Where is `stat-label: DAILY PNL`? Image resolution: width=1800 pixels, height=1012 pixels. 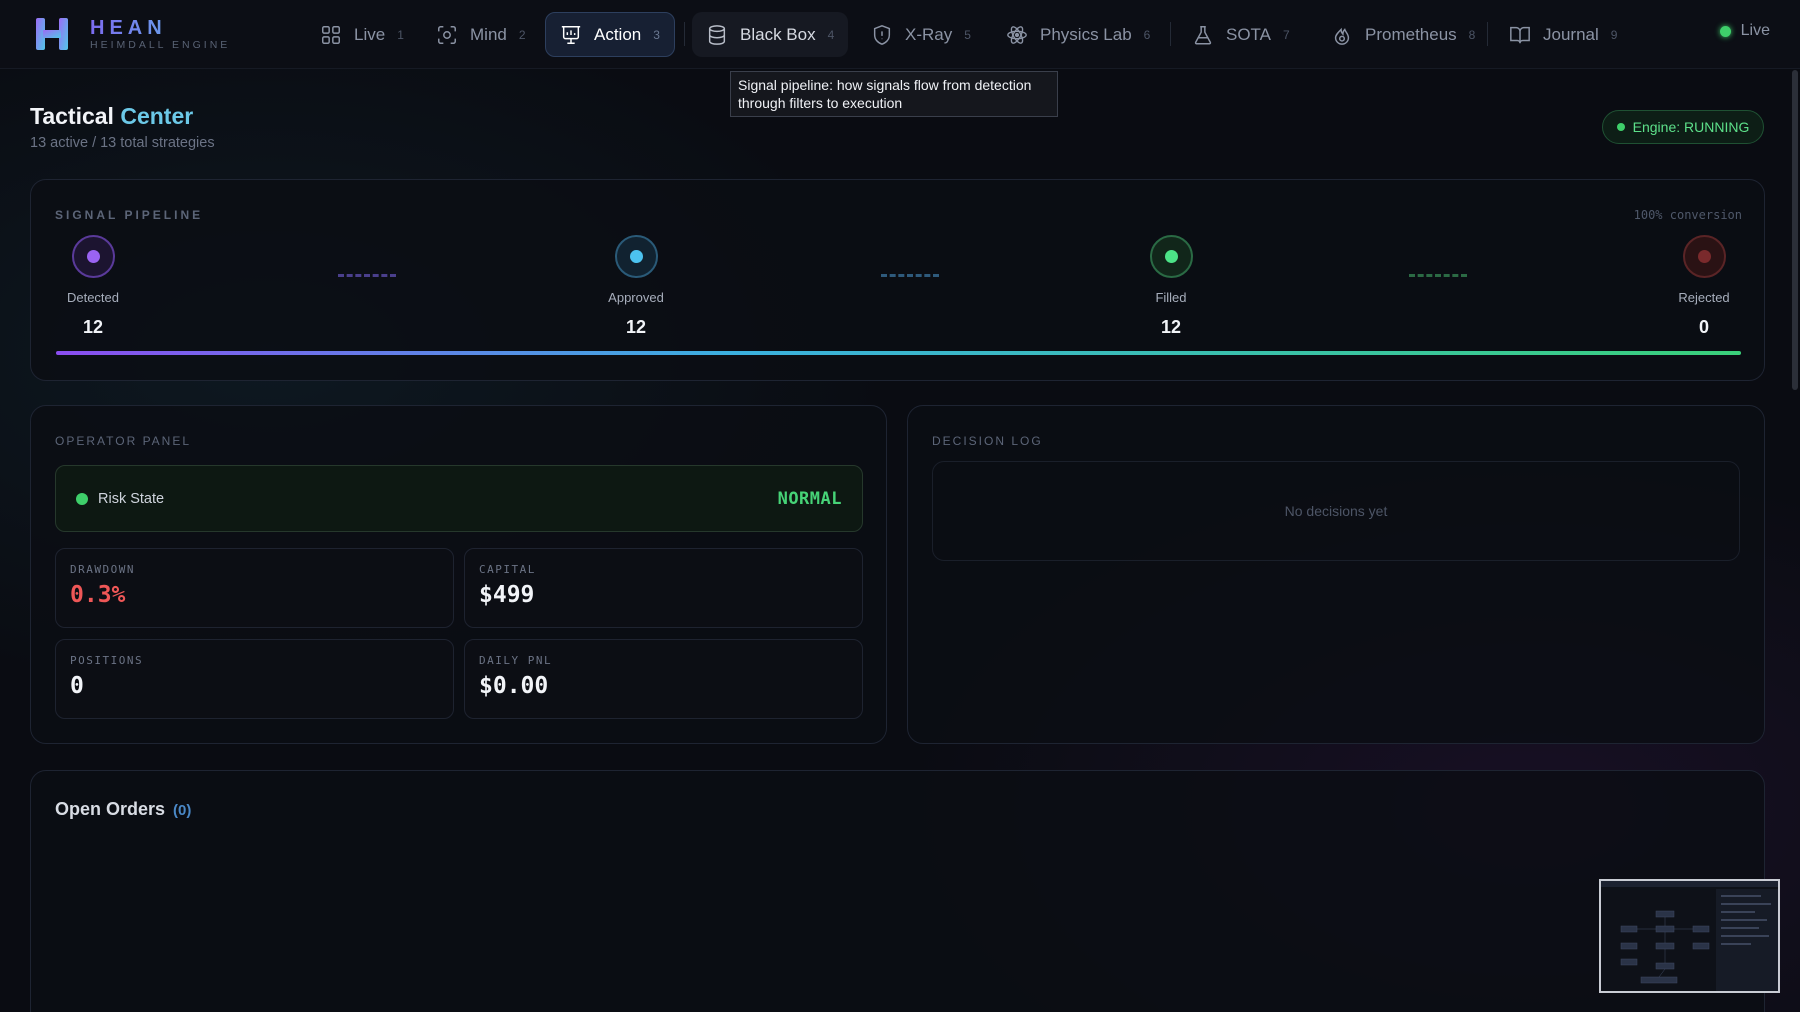 stat-label: DAILY PNL is located at coordinates (516, 660).